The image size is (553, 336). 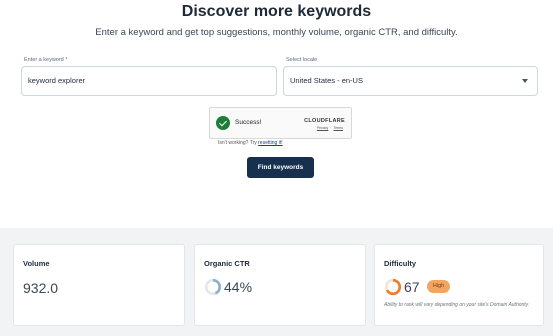 What do you see at coordinates (412, 287) in the screenshot?
I see `difficulty-value: 67` at bounding box center [412, 287].